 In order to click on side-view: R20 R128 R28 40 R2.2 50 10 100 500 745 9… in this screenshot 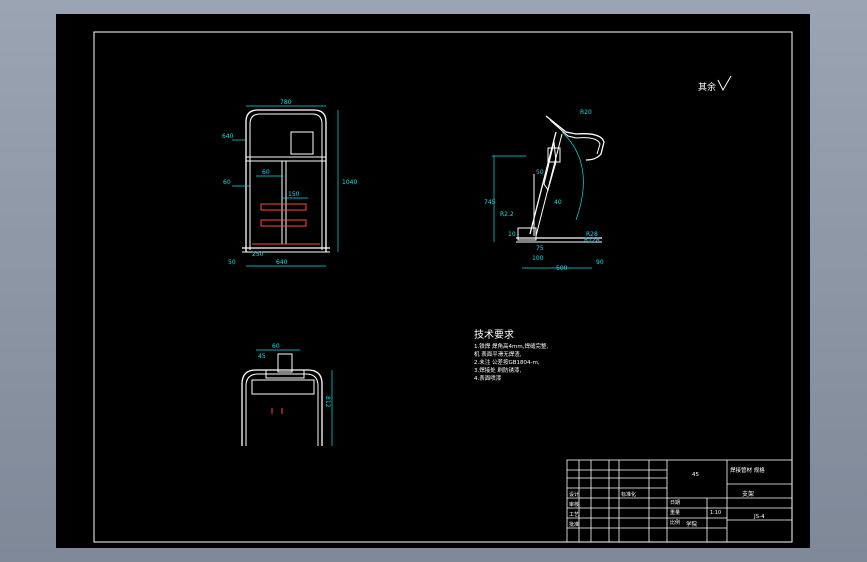, I will do `click(544, 190)`.